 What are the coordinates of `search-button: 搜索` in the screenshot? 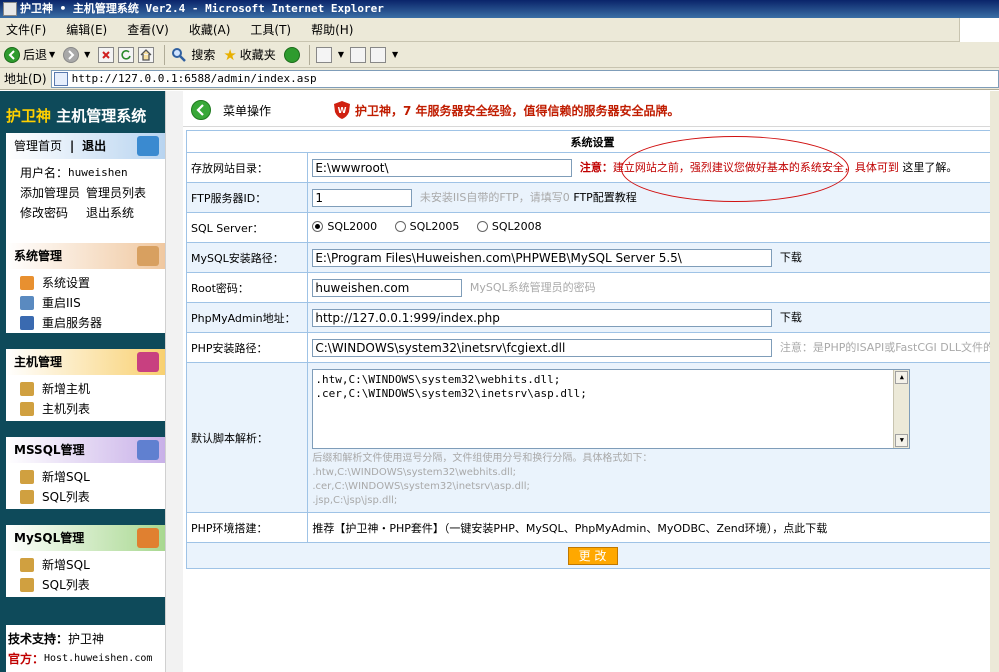 It's located at (193, 54).